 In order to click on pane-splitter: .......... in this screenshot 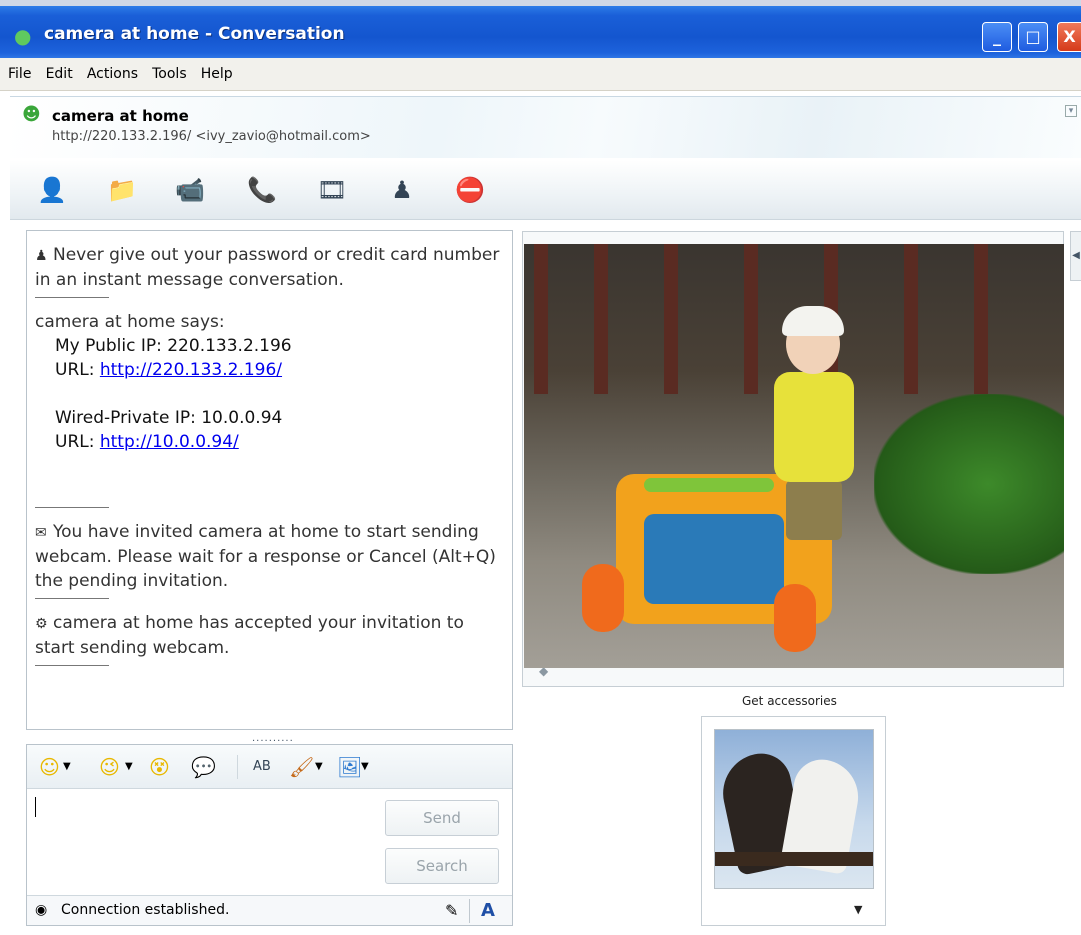, I will do `click(273, 738)`.